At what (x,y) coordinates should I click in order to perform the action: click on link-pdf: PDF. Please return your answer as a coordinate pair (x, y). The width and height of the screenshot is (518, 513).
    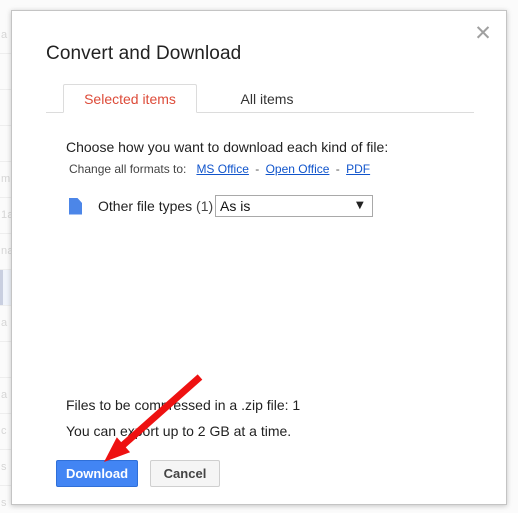
    Looking at the image, I should click on (358, 169).